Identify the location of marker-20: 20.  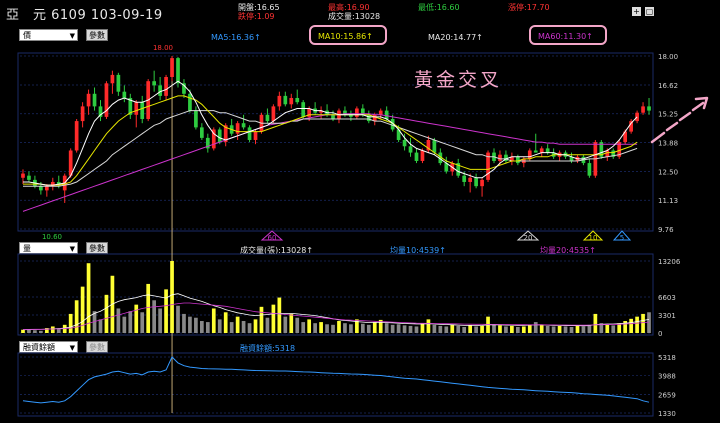
(528, 236).